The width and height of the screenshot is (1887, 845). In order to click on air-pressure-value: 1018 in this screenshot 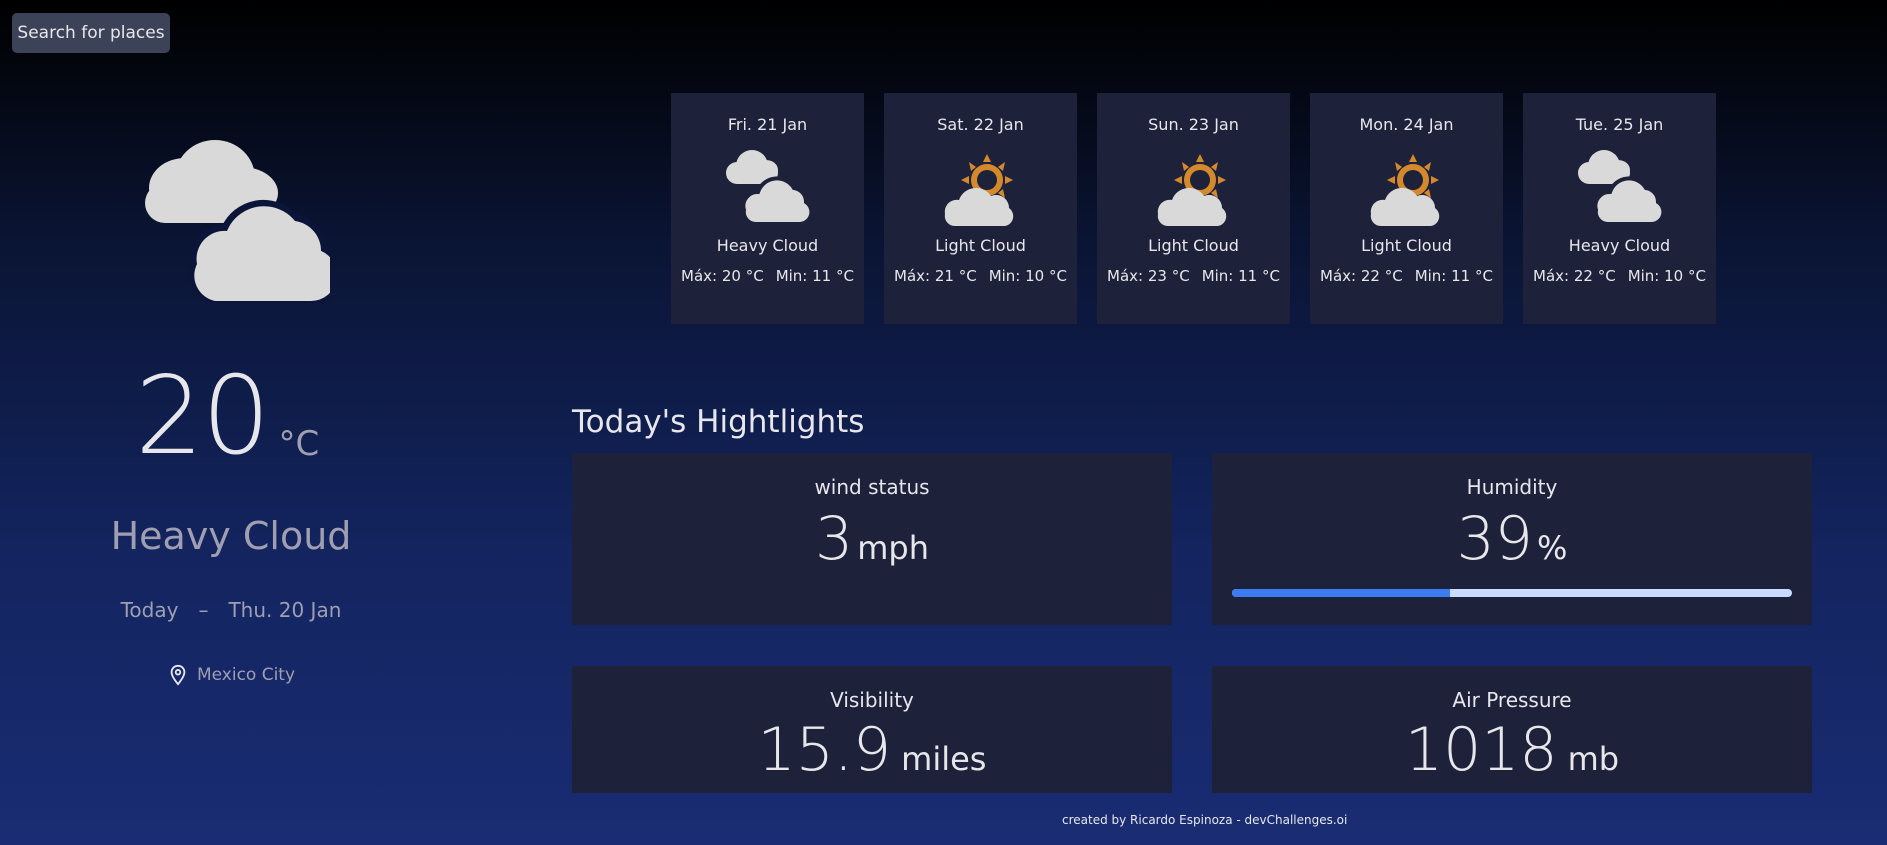, I will do `click(1481, 750)`.